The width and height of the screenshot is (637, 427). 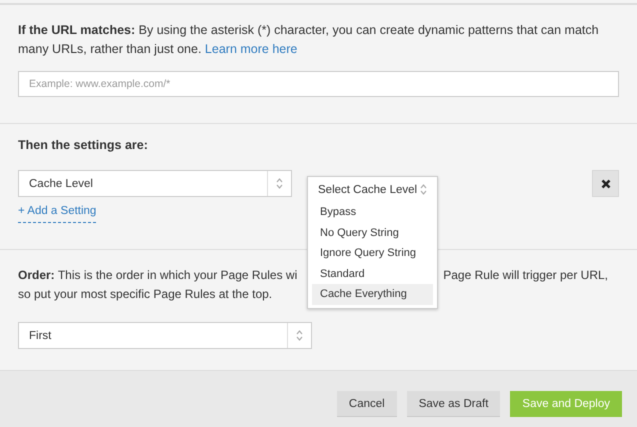 I want to click on dropdown-label: Select Cache Level, so click(x=368, y=190).